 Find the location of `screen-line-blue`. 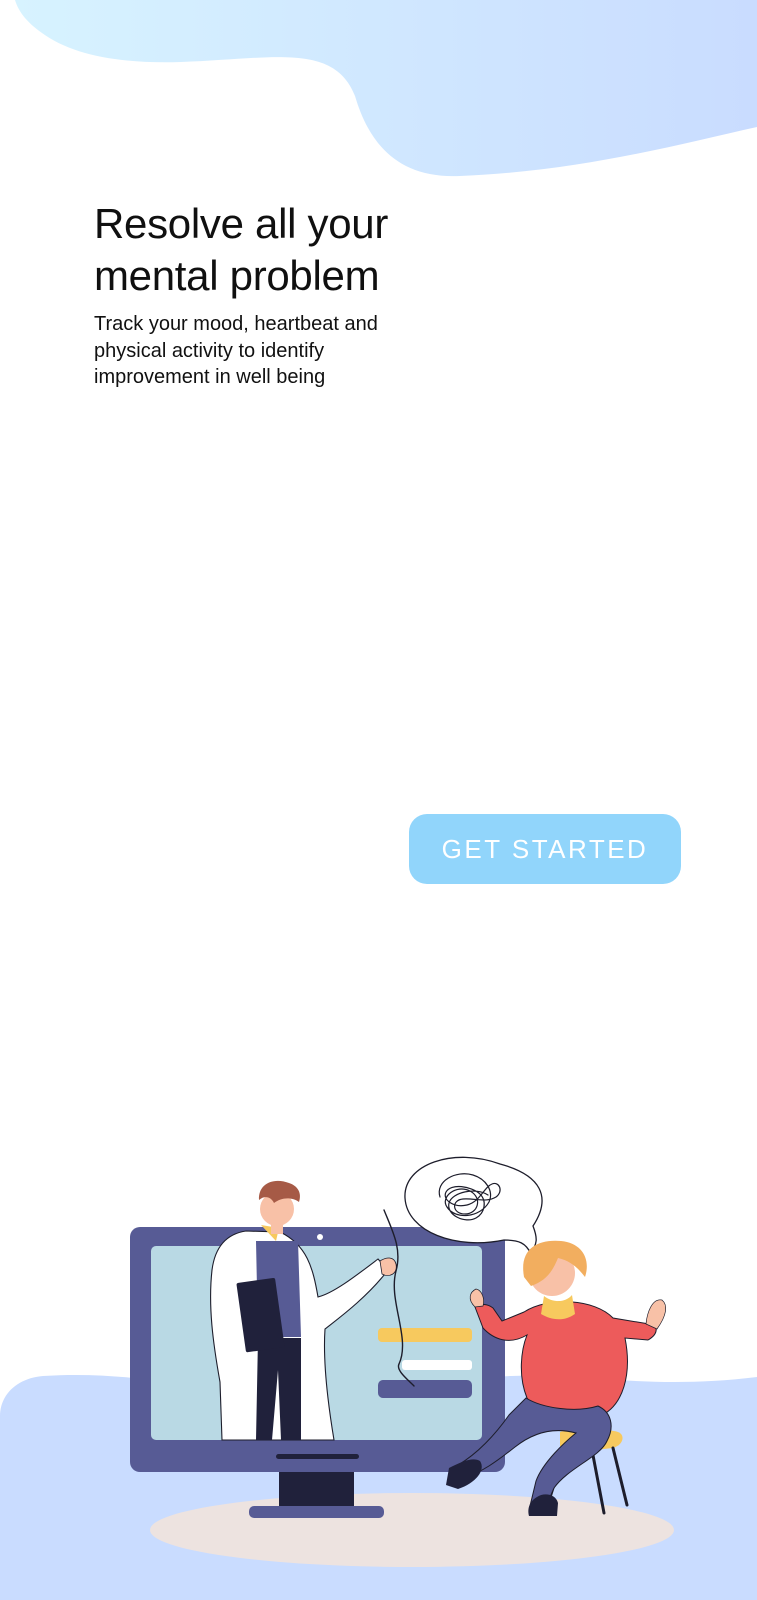

screen-line-blue is located at coordinates (425, 1389).